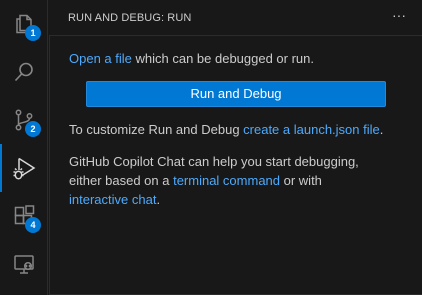 The image size is (422, 295). Describe the element at coordinates (381, 129) in the screenshot. I see `customize-suffix: .` at that location.